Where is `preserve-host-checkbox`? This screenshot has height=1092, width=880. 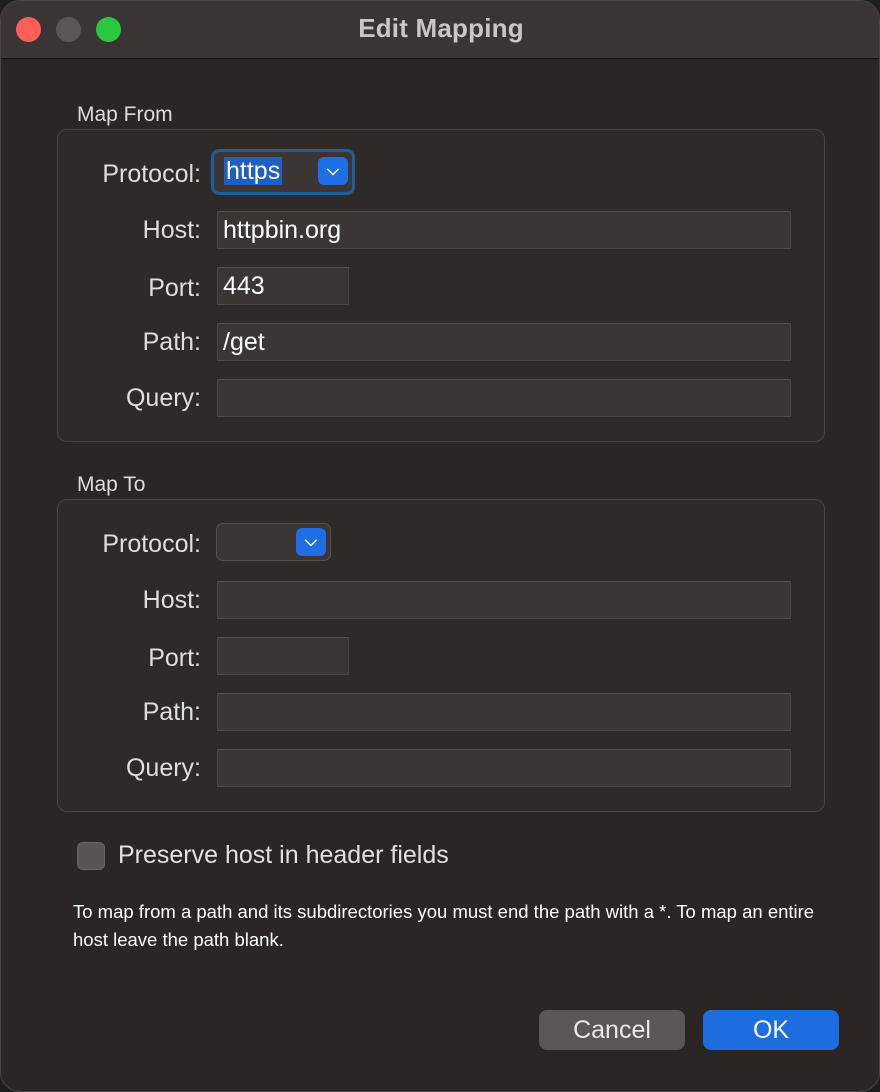 preserve-host-checkbox is located at coordinates (91, 856).